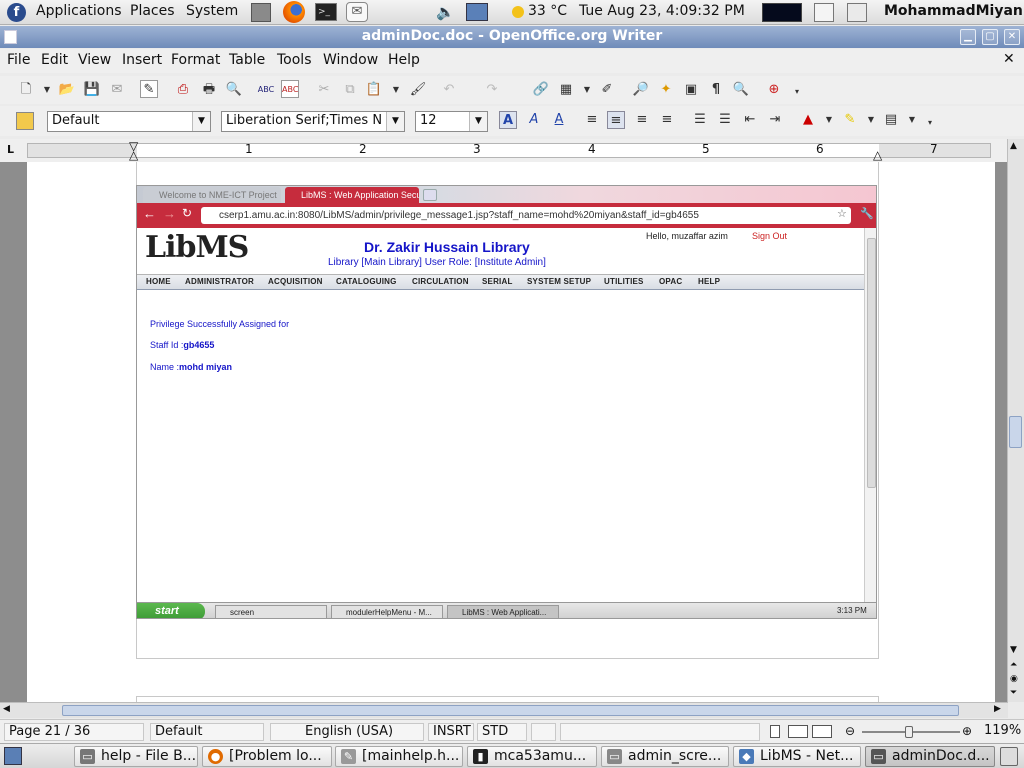  Describe the element at coordinates (624, 281) in the screenshot. I see `nav-utilities: UTILITIES` at that location.